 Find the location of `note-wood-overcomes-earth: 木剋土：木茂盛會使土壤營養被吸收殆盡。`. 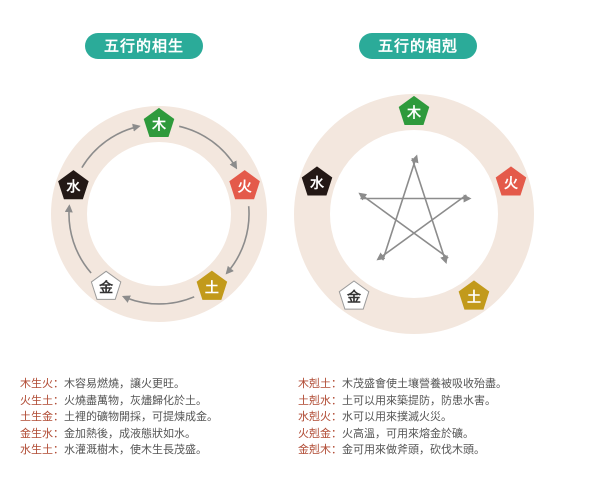

note-wood-overcomes-earth: 木剋土：木茂盛會使土壤營養被吸收殆盡。 is located at coordinates (443, 384).